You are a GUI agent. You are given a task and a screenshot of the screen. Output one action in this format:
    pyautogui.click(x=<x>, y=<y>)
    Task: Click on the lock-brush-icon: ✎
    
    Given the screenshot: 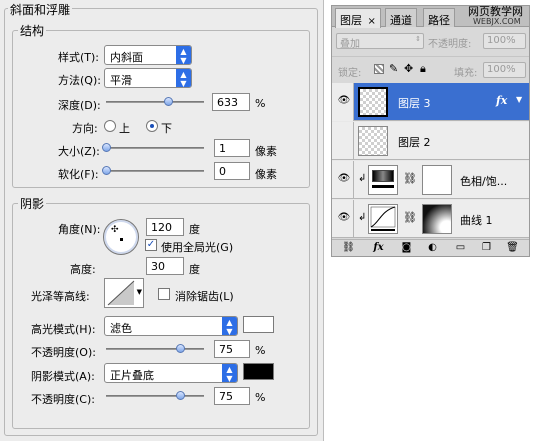 What is the action you would take?
    pyautogui.click(x=393, y=68)
    